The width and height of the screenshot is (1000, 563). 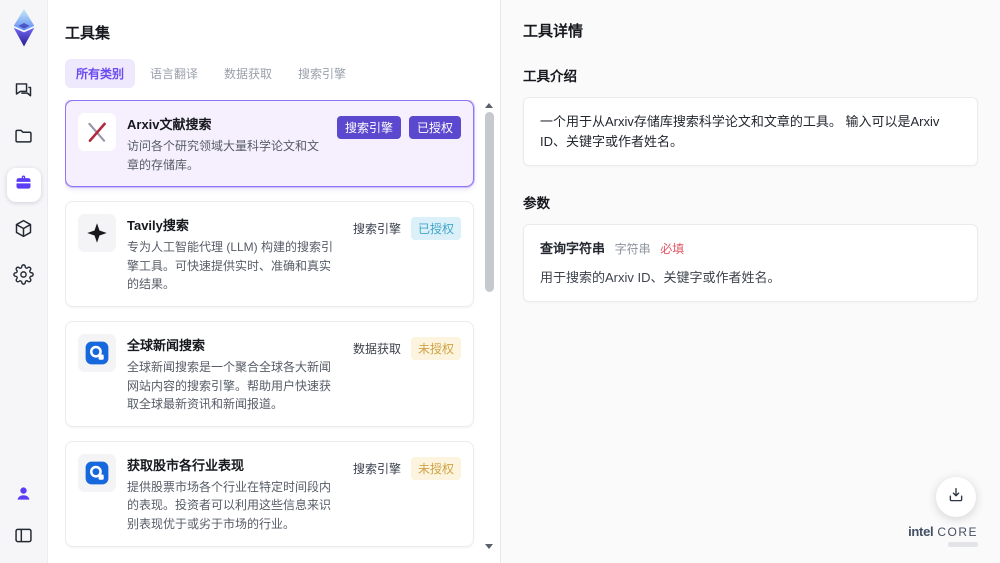 I want to click on param-card: 查询字符串 字符串 必填 用于搜索的Arxiv ID、关键字或作者姓名。, so click(x=750, y=263).